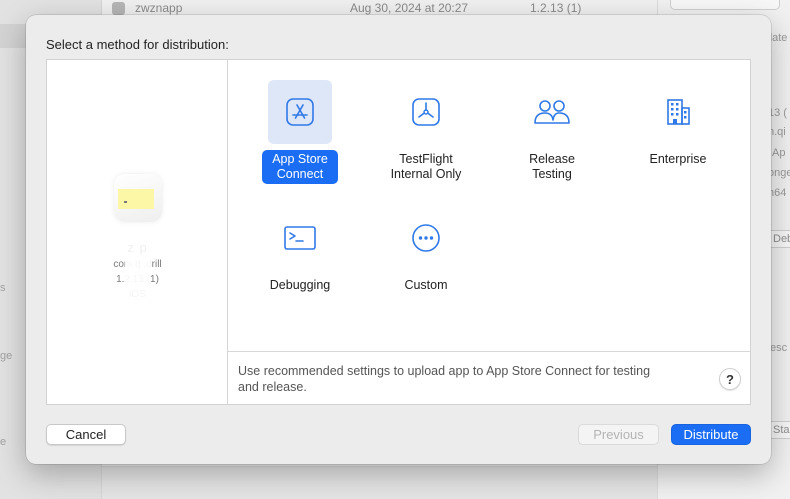 The width and height of the screenshot is (790, 499). What do you see at coordinates (779, 173) in the screenshot?
I see `background-fragment: onge` at bounding box center [779, 173].